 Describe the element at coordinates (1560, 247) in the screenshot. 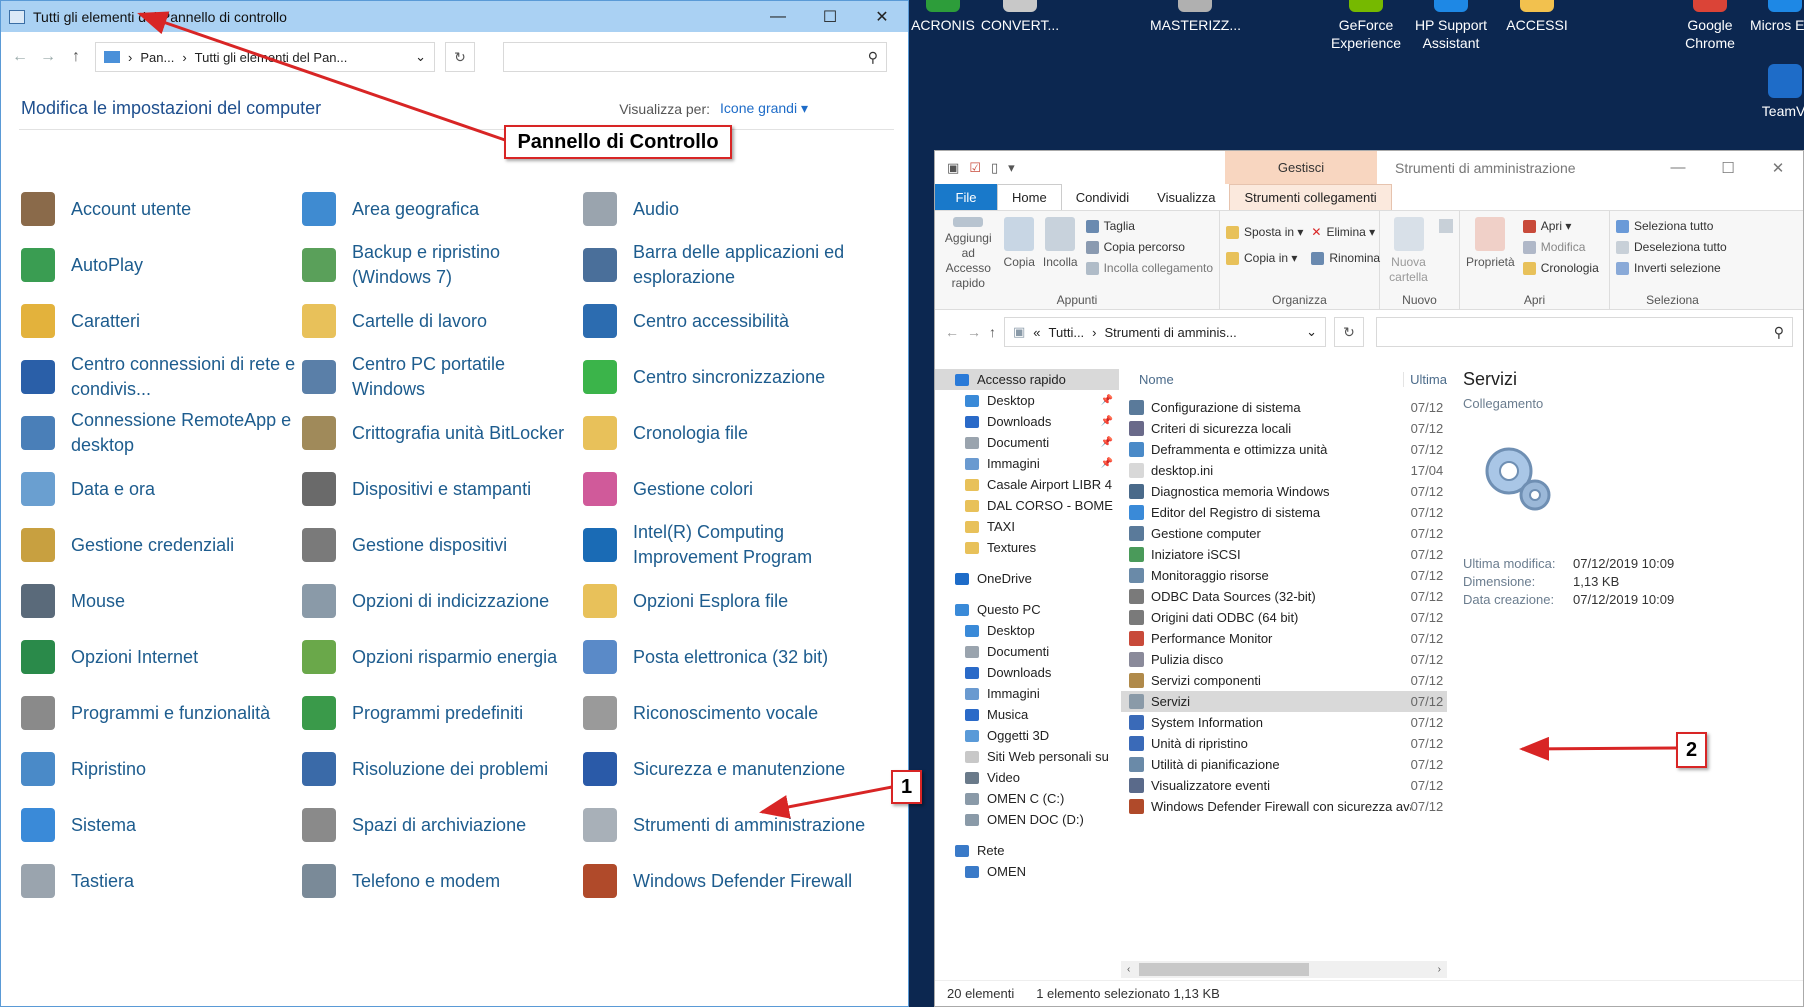

I see `edit-button: Modifica` at that location.